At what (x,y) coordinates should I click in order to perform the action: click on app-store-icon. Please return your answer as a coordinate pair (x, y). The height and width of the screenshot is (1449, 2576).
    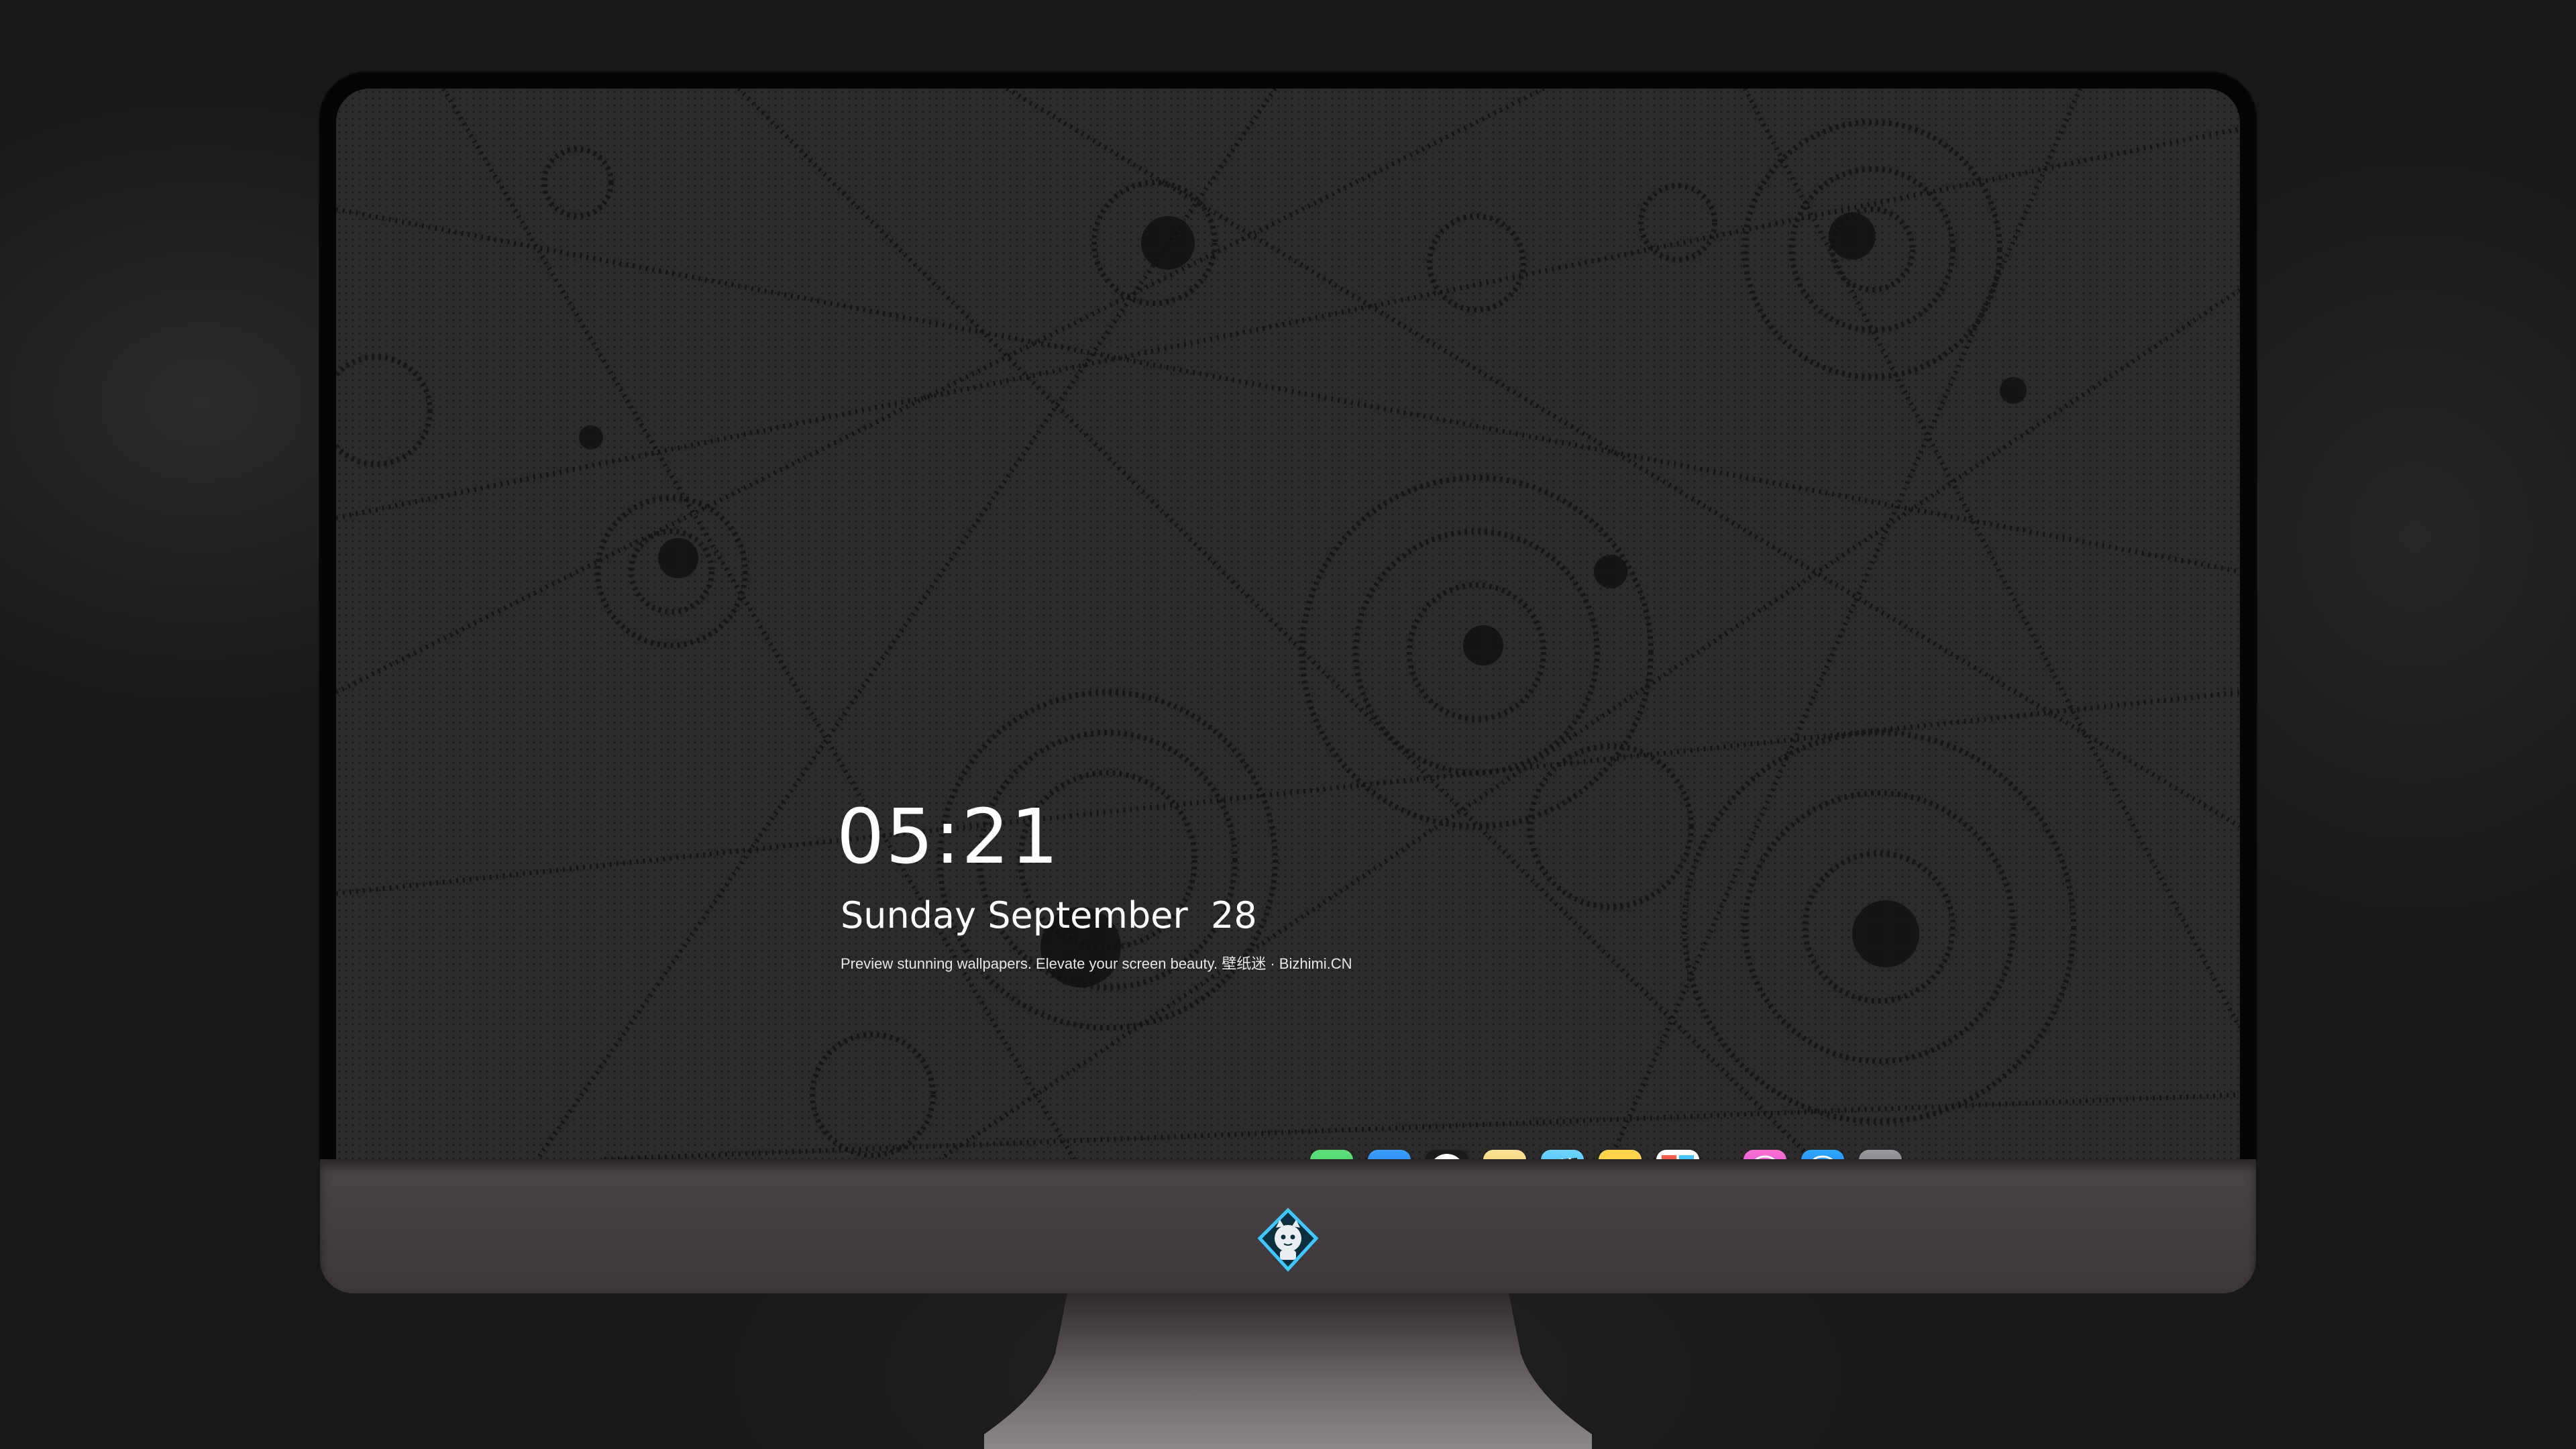
    Looking at the image, I should click on (1822, 1154).